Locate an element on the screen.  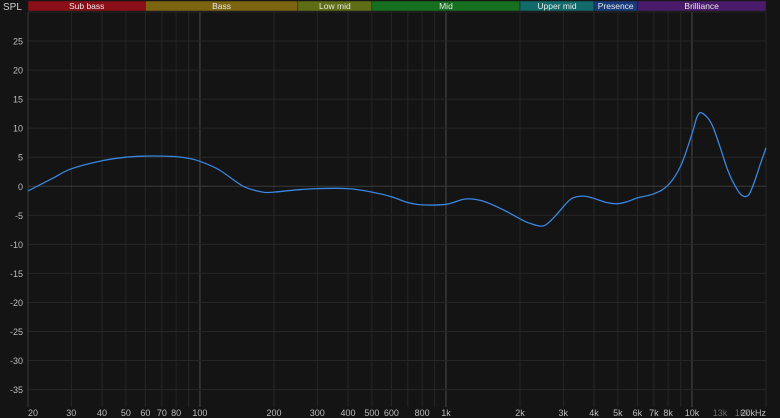
x-tick-label: 50 is located at coordinates (126, 413).